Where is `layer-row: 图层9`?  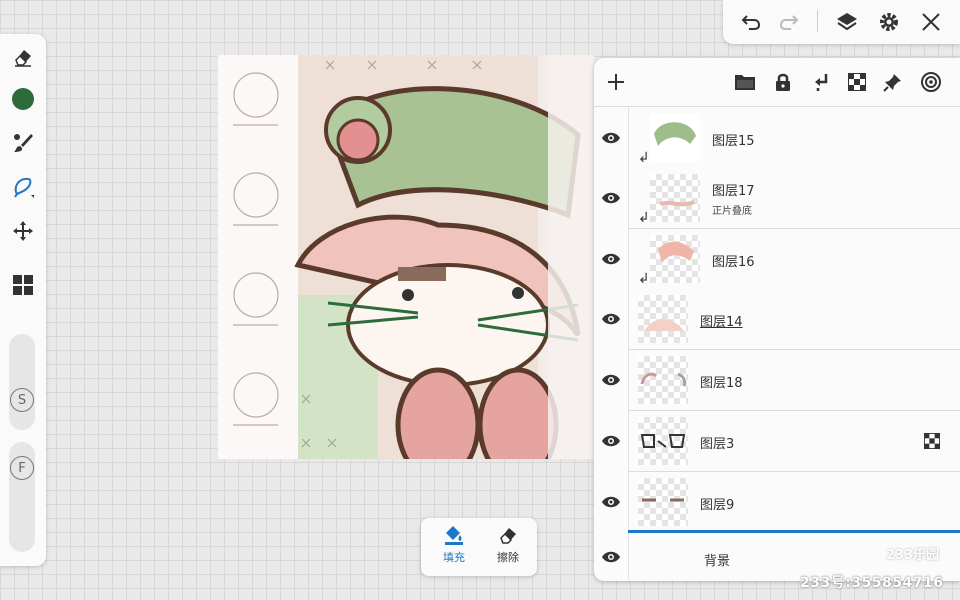
layer-row: 图层9 is located at coordinates (777, 502).